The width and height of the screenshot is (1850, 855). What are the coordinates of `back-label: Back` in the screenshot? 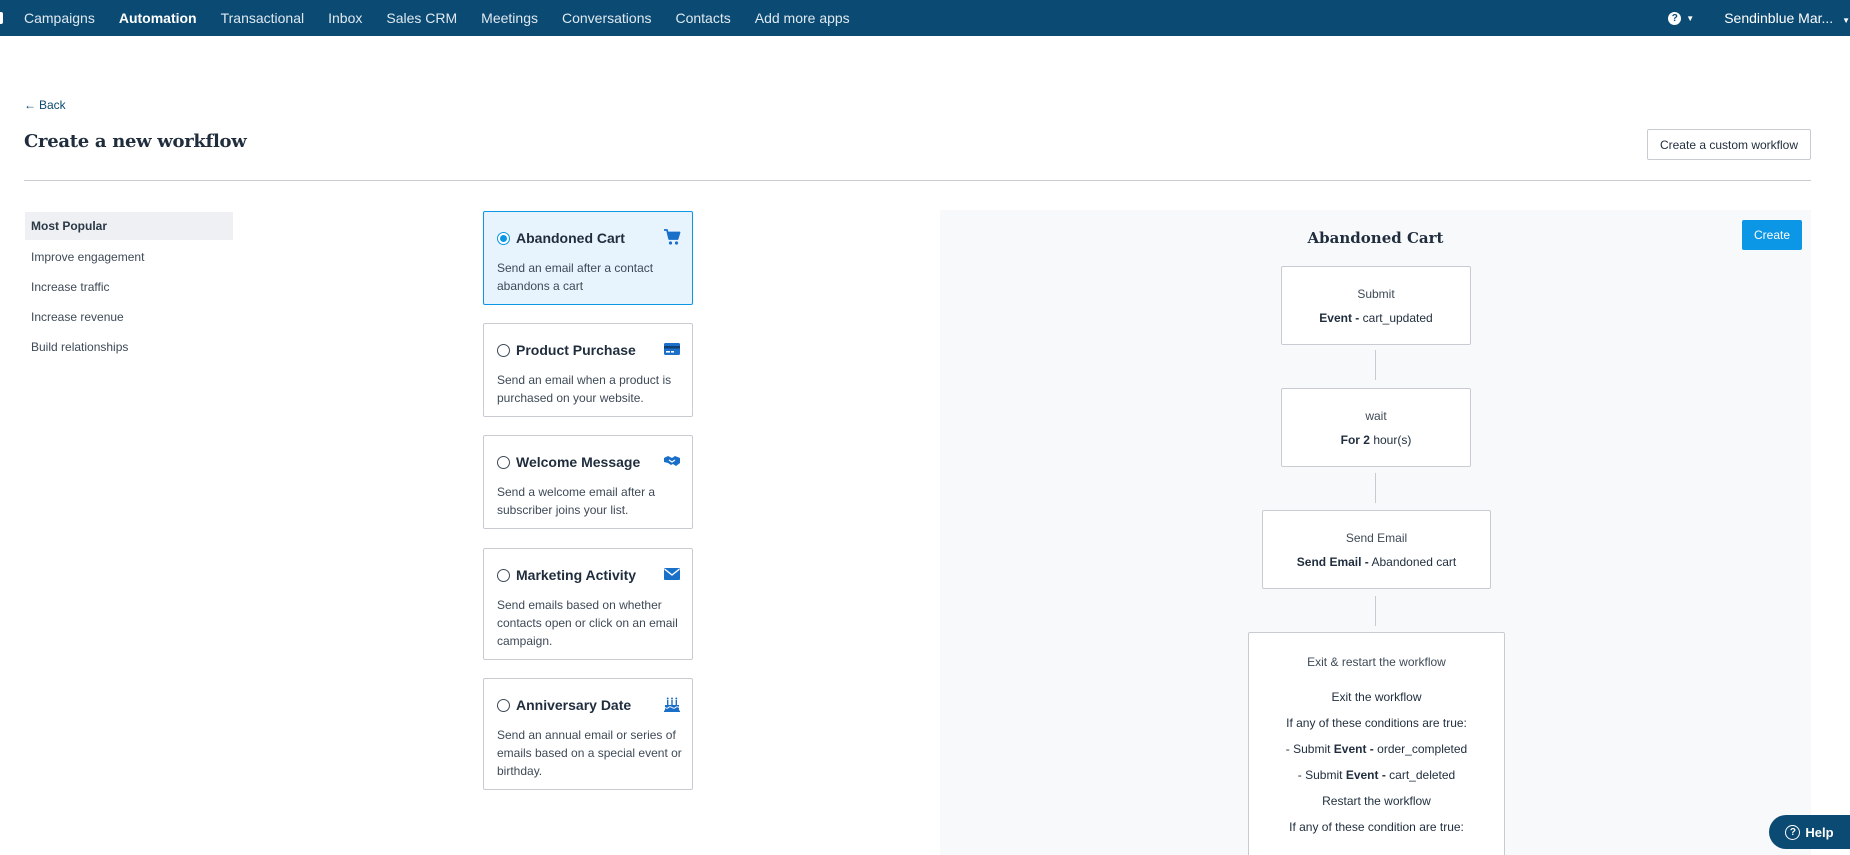 It's located at (52, 105).